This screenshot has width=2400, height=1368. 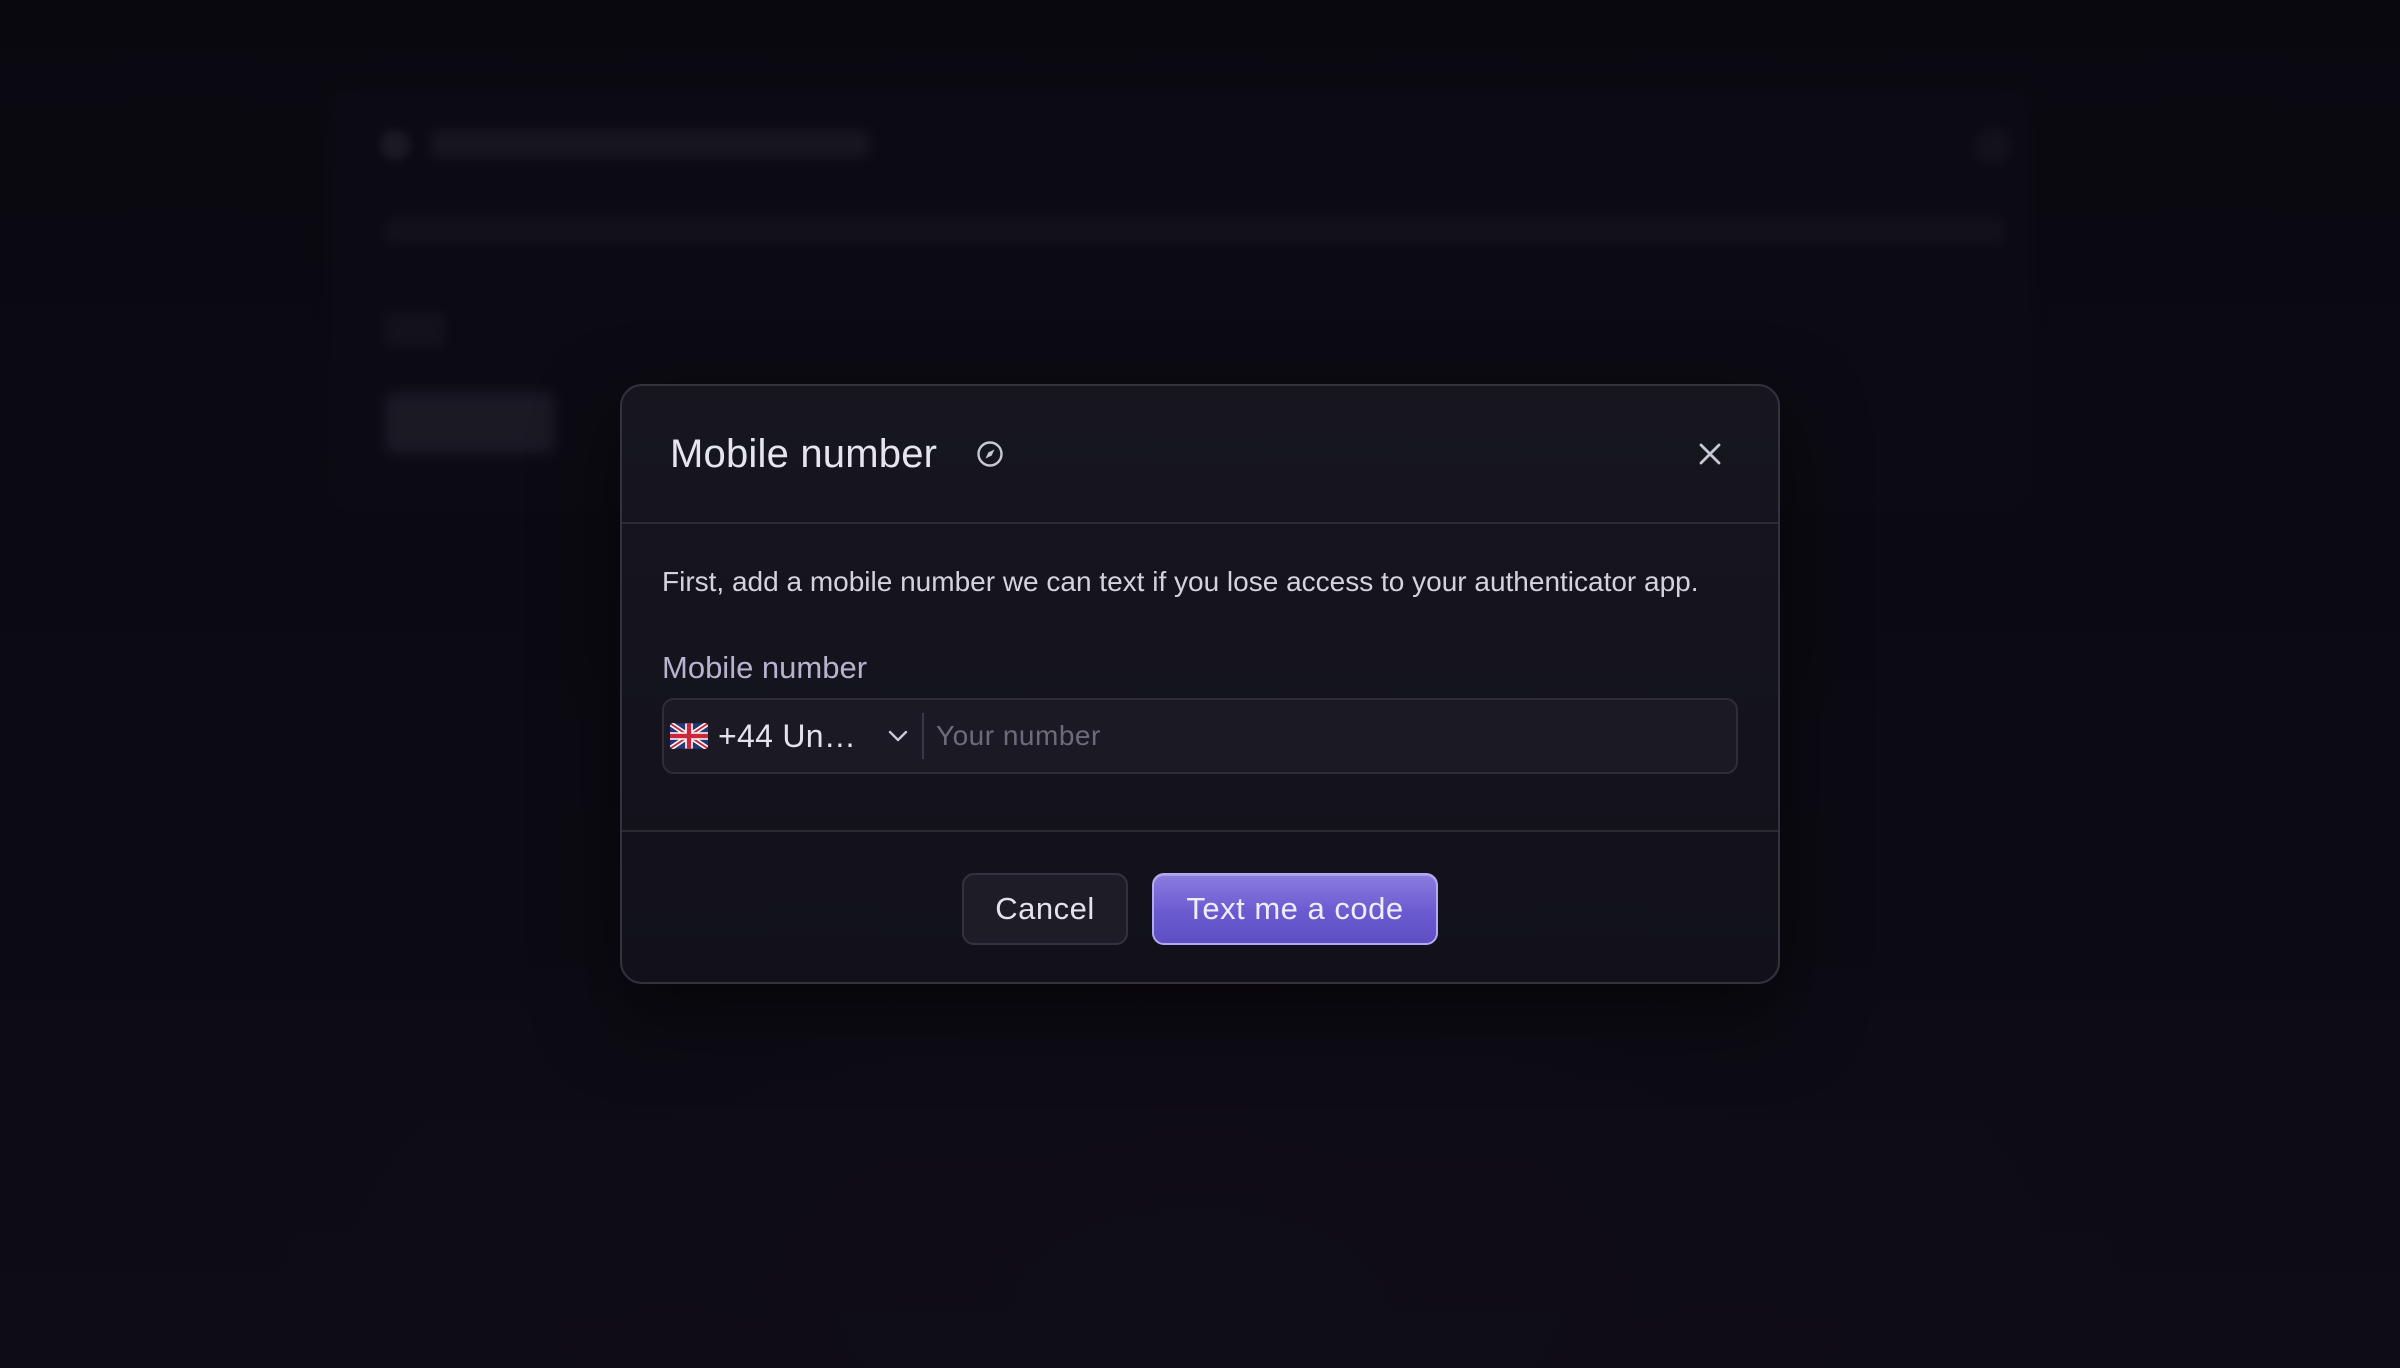 I want to click on dialog-title: Mobile number, so click(x=804, y=453).